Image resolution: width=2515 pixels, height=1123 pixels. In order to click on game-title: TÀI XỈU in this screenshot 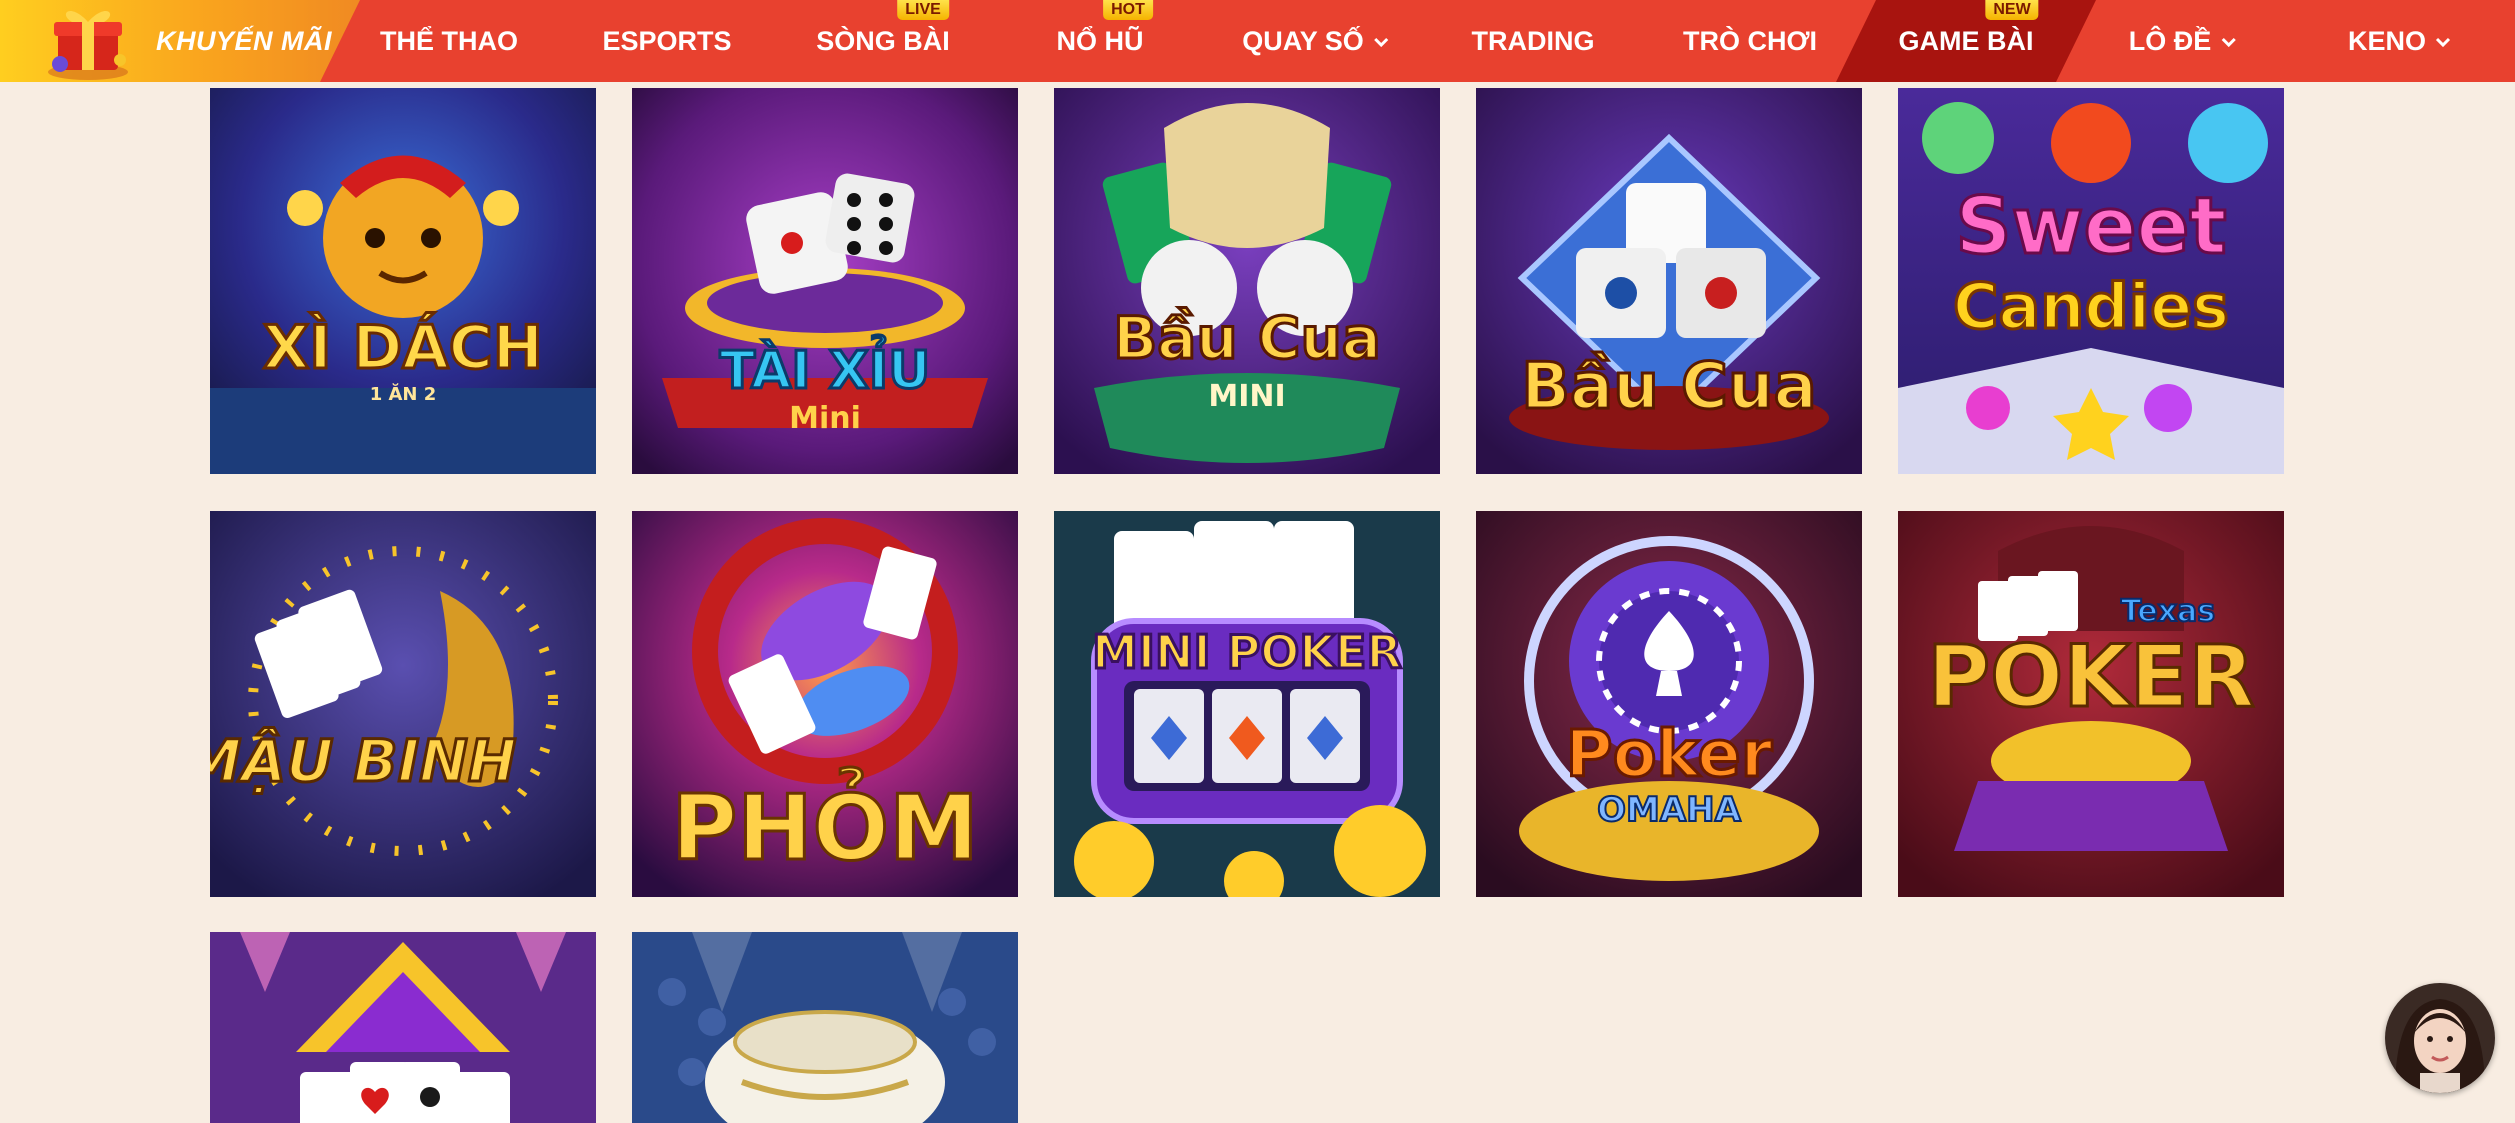, I will do `click(825, 368)`.